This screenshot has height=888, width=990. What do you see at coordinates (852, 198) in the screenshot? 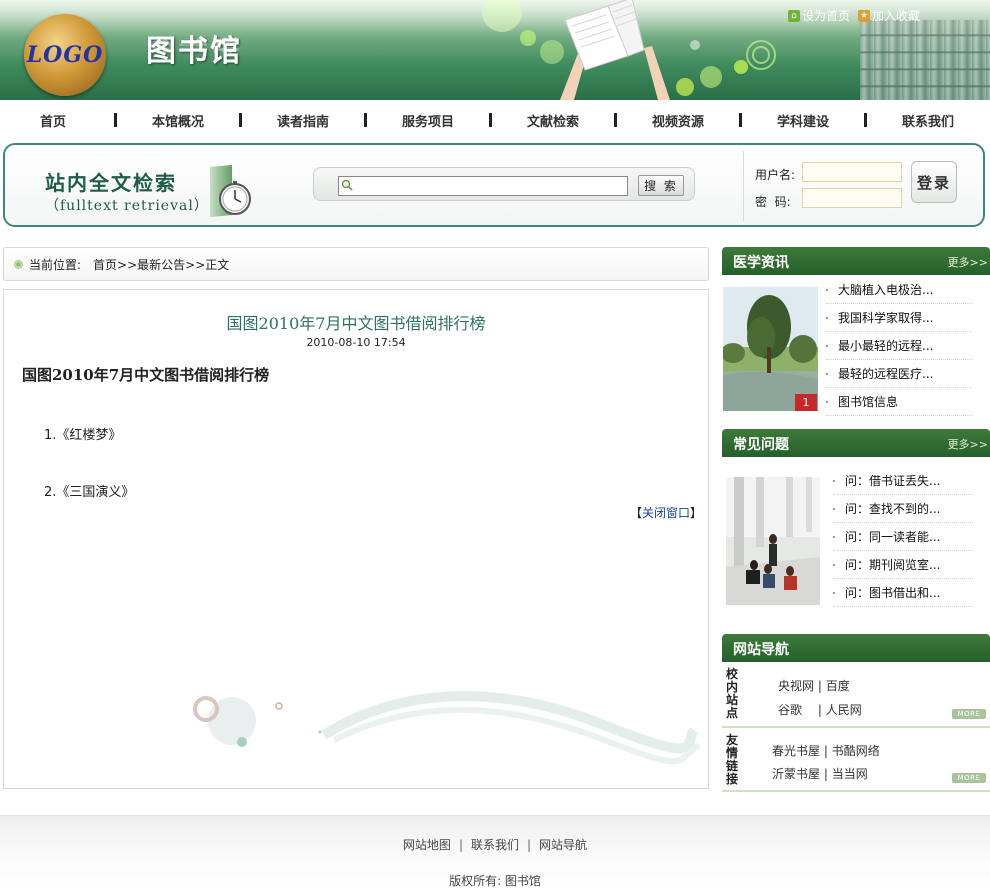
I see `password-field` at bounding box center [852, 198].